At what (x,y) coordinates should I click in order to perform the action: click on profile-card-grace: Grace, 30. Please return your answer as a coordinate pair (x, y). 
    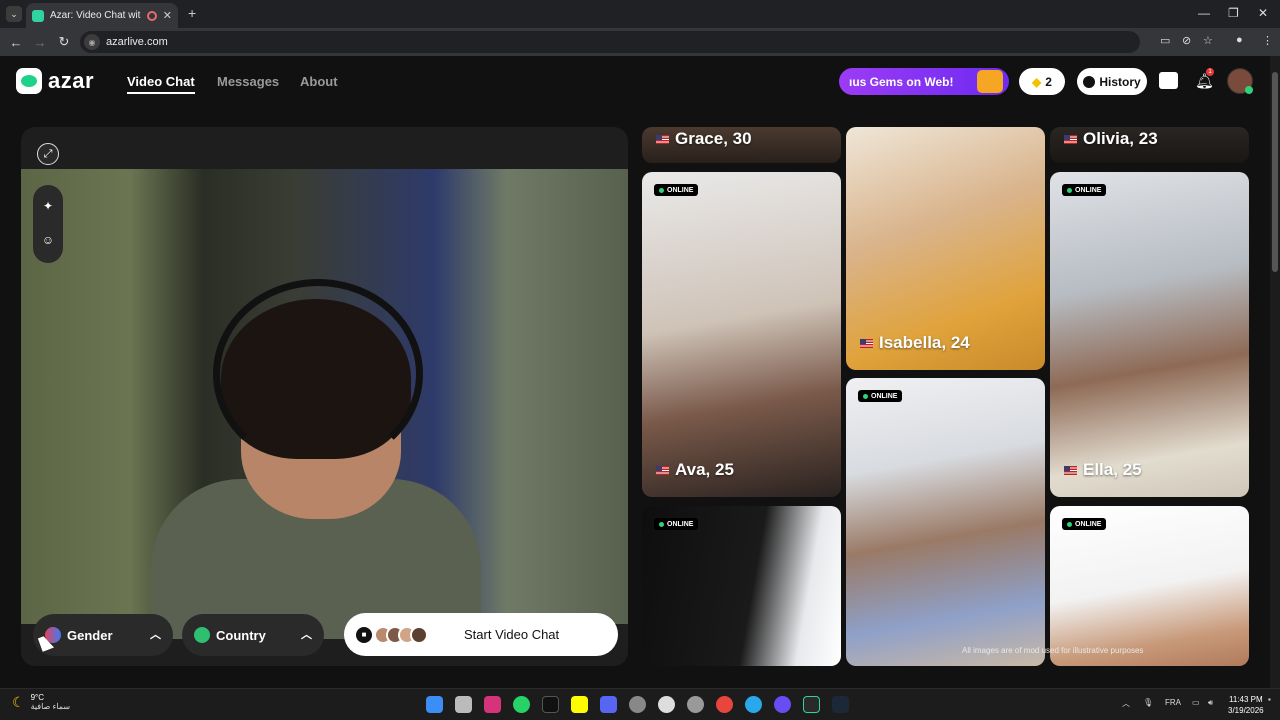
    Looking at the image, I should click on (741, 145).